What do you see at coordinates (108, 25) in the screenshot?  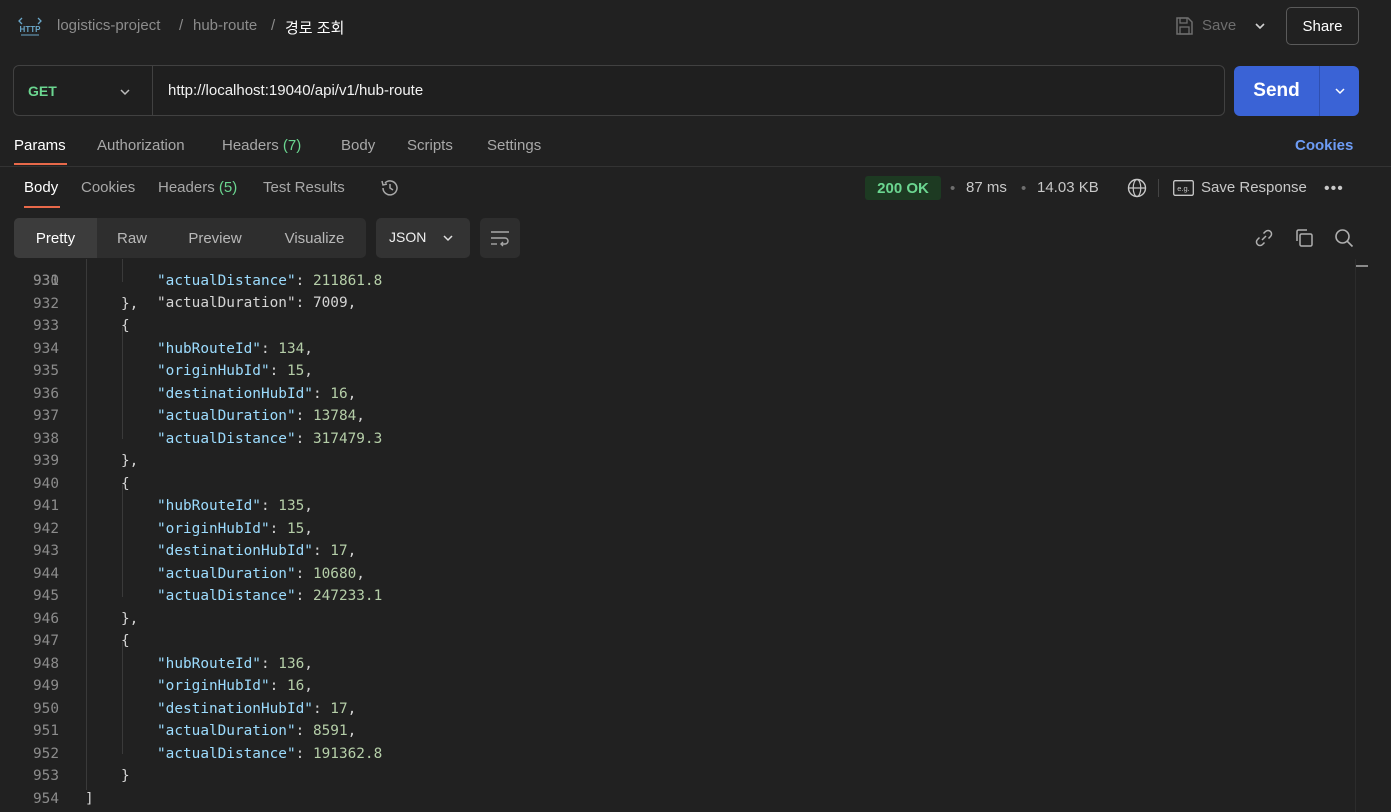 I see `breadcrumb-collection: logistics-project` at bounding box center [108, 25].